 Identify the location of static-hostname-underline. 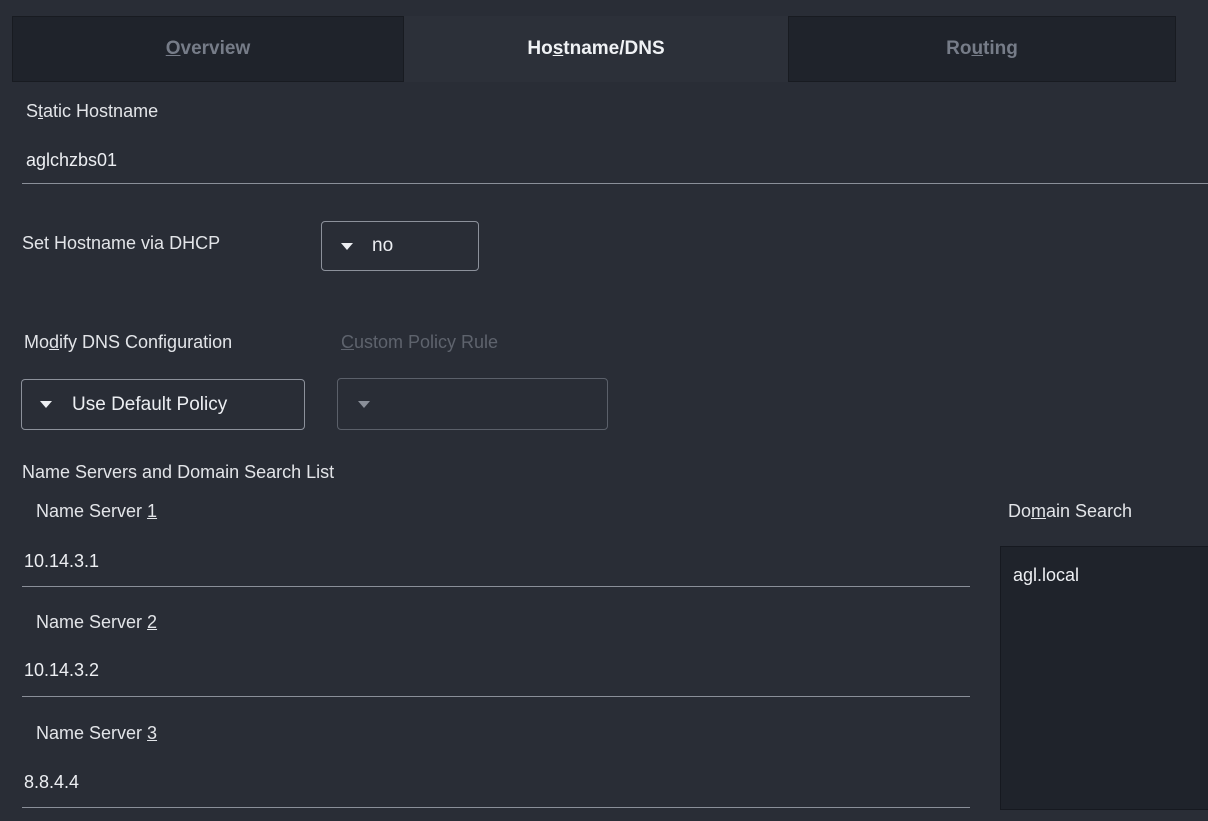
(615, 183).